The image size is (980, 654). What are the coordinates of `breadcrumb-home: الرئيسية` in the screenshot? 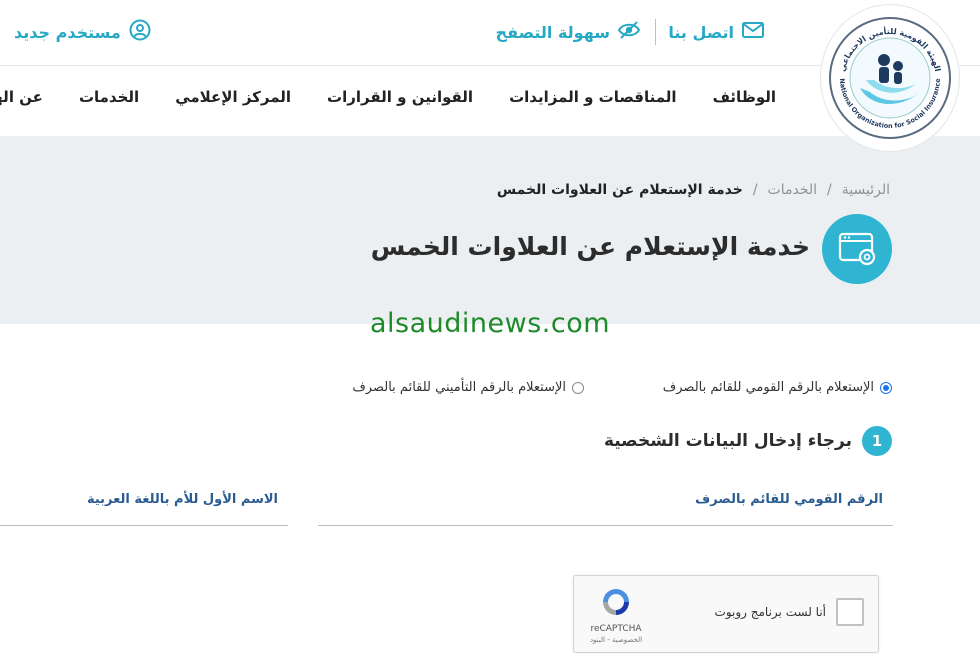 It's located at (866, 190).